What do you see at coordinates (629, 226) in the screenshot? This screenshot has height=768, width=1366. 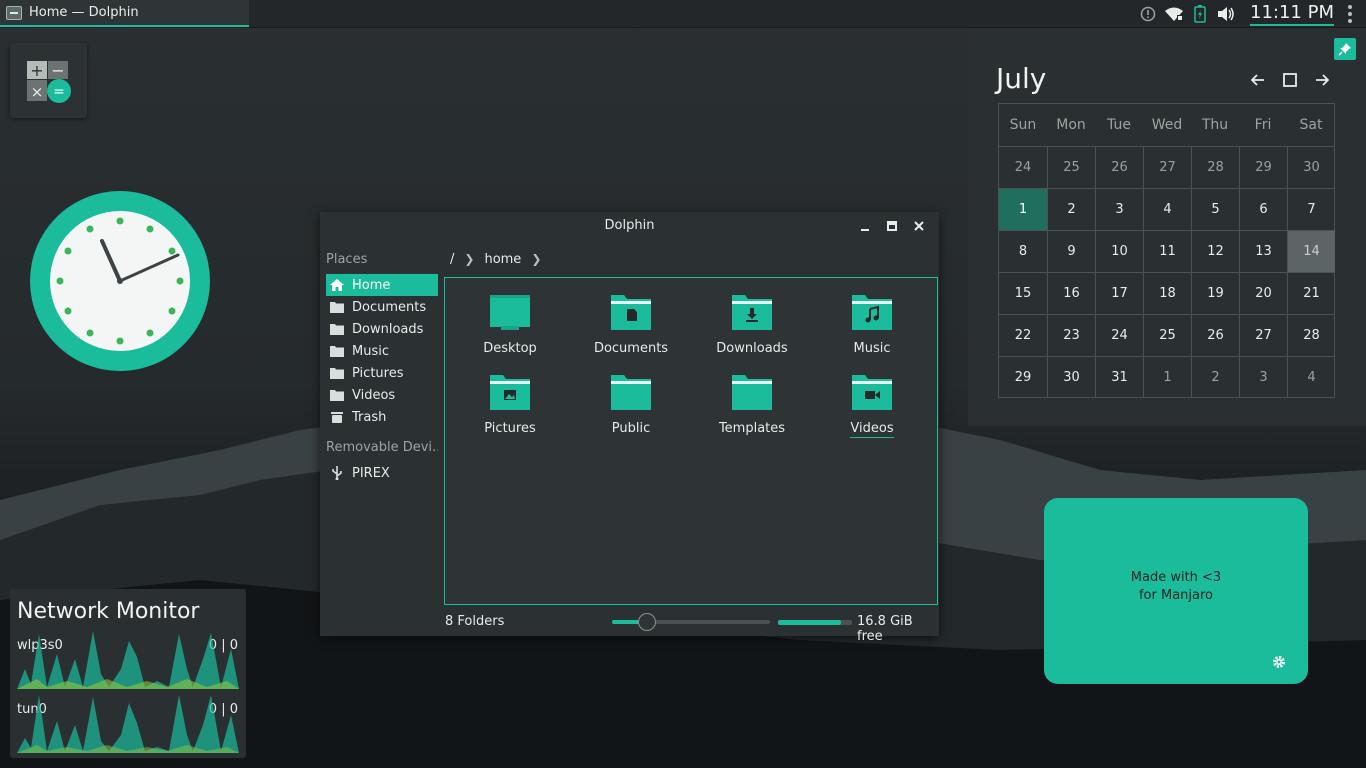 I see `window-titlebar: Dolphin` at bounding box center [629, 226].